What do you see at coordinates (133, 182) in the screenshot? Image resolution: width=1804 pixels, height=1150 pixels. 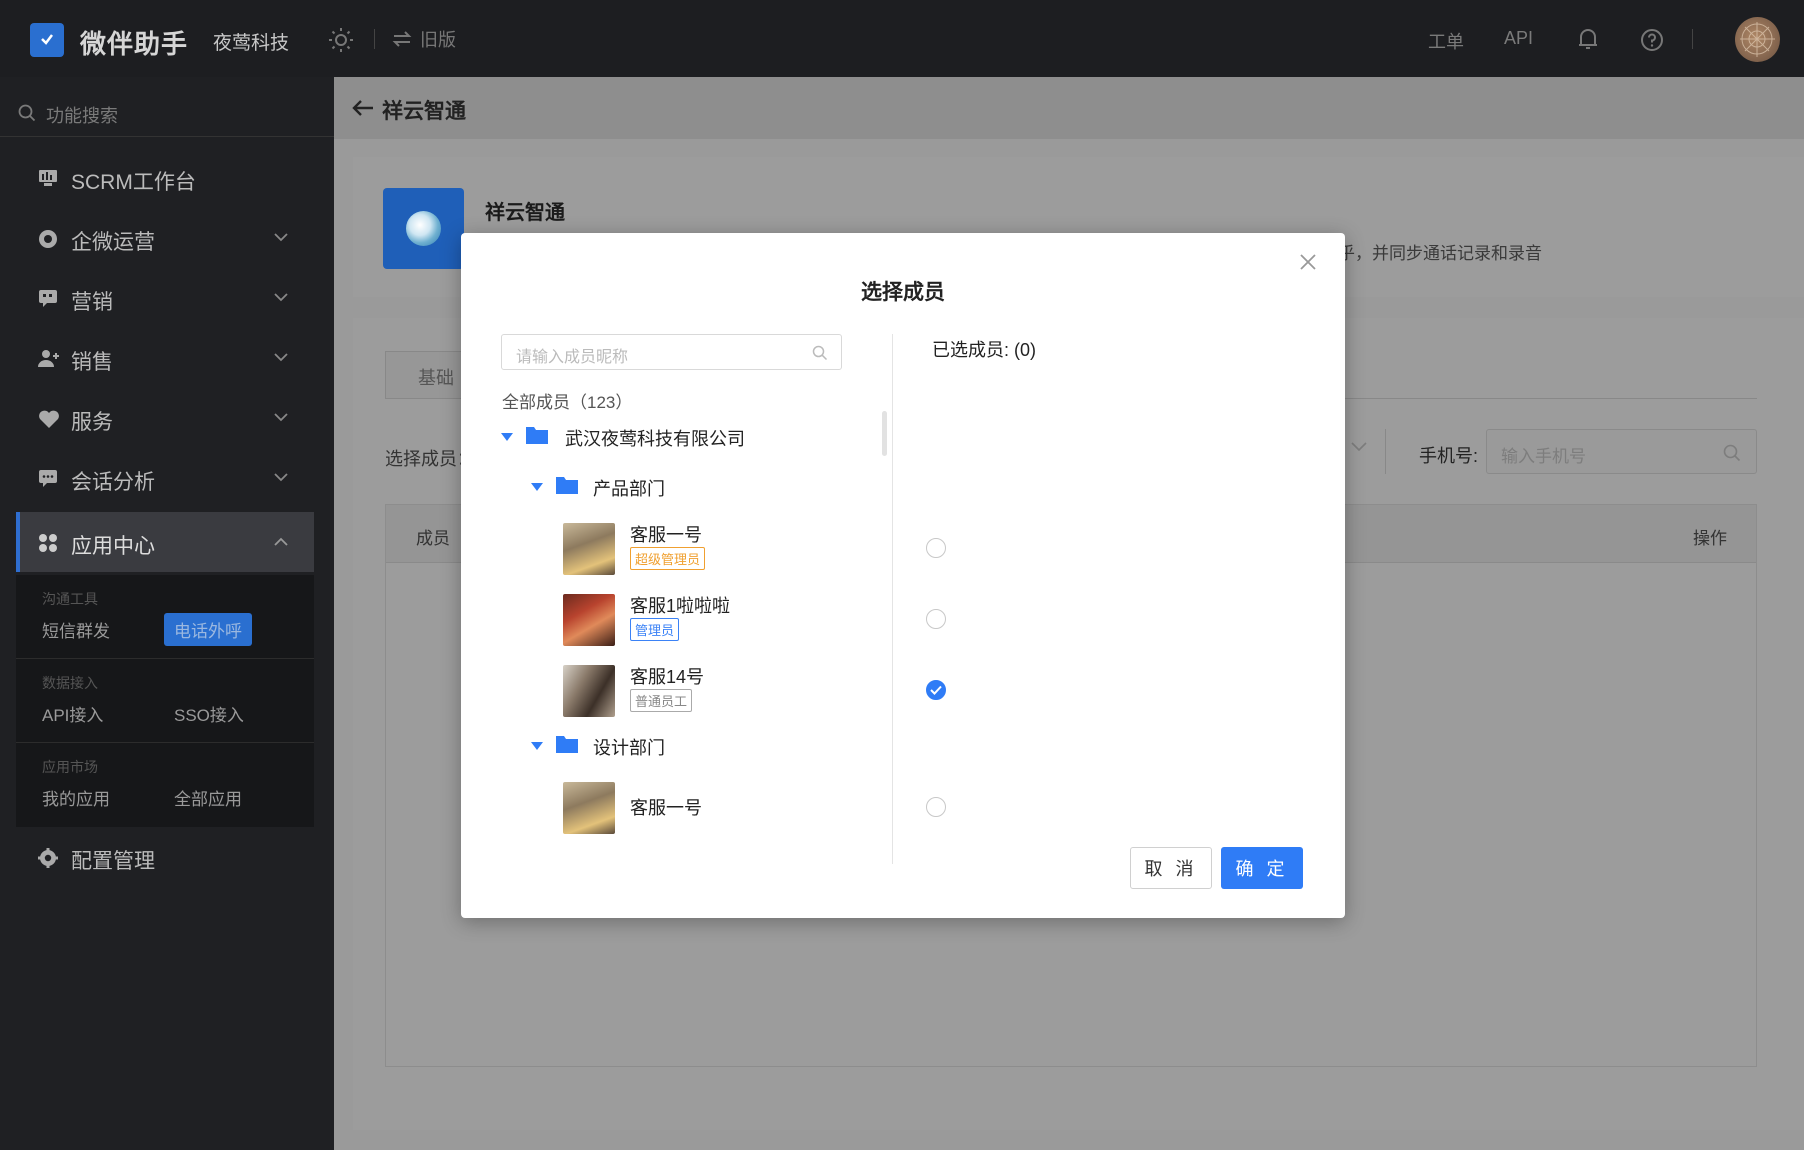 I see `sidebar-item-label: SCRM工作台` at bounding box center [133, 182].